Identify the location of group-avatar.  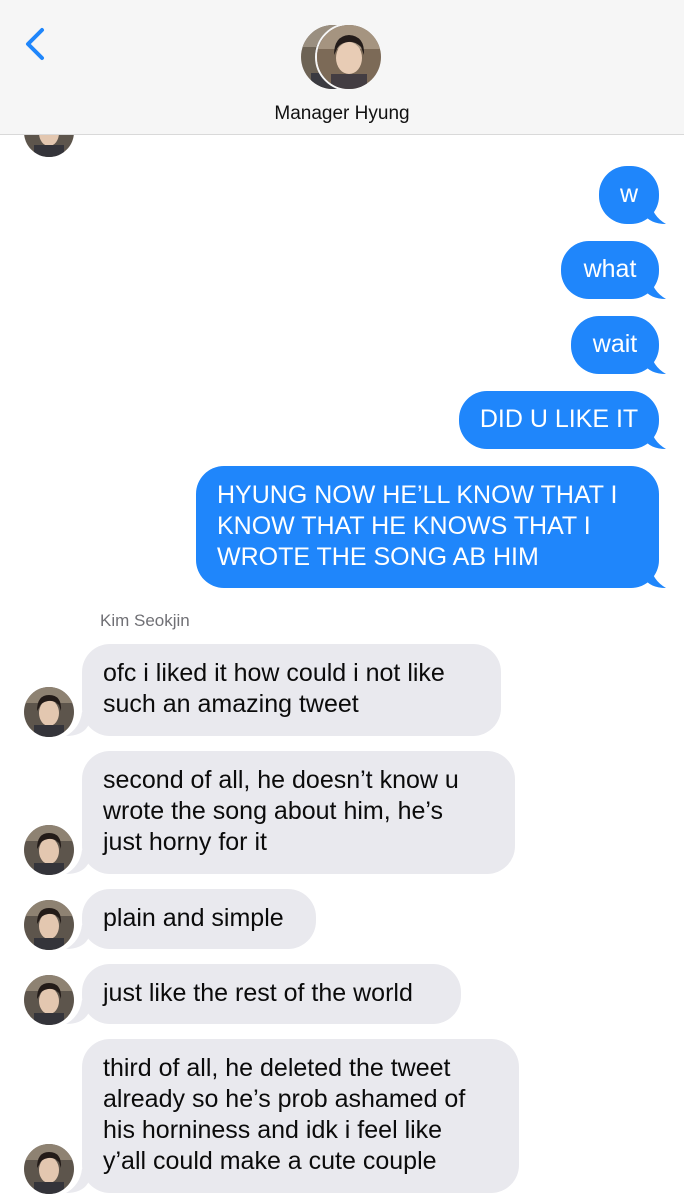
(344, 59).